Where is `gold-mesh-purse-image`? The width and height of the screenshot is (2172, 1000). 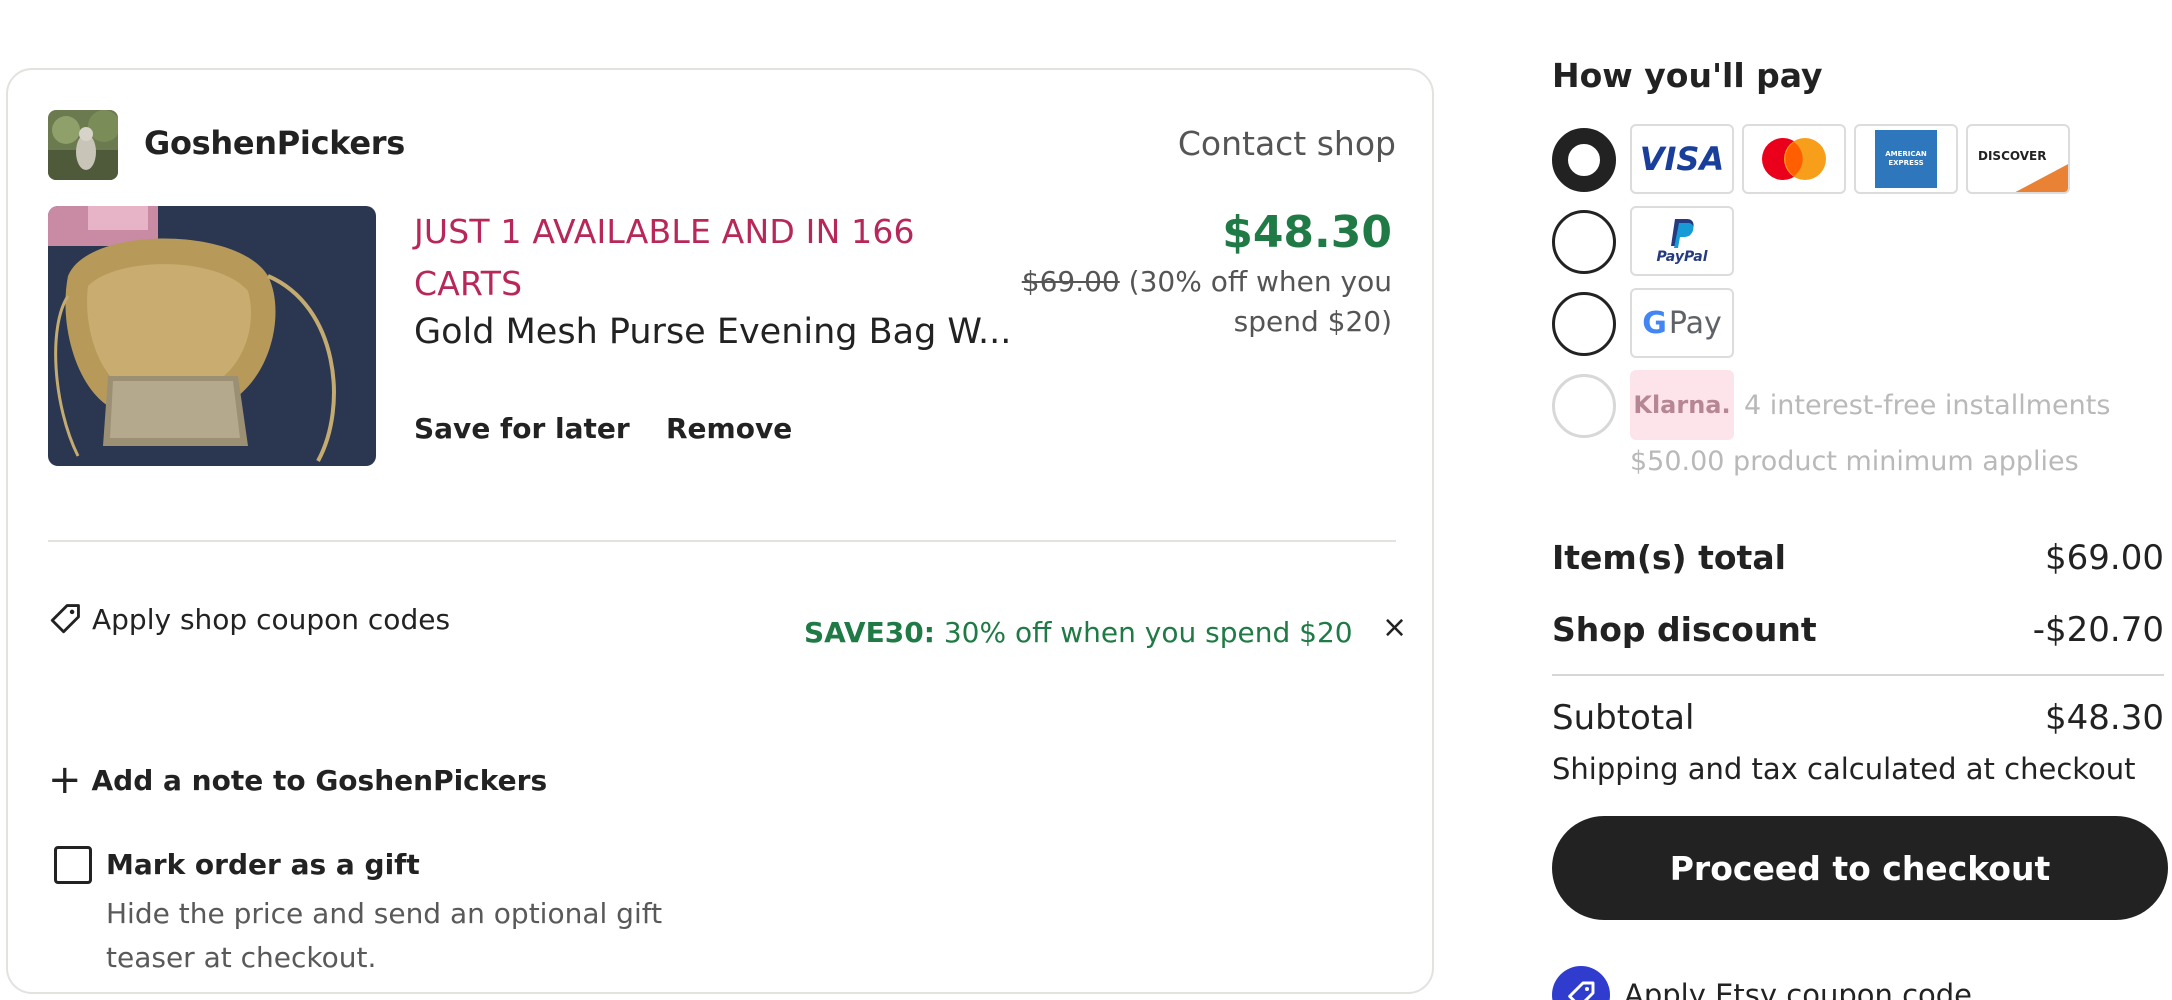 gold-mesh-purse-image is located at coordinates (212, 336).